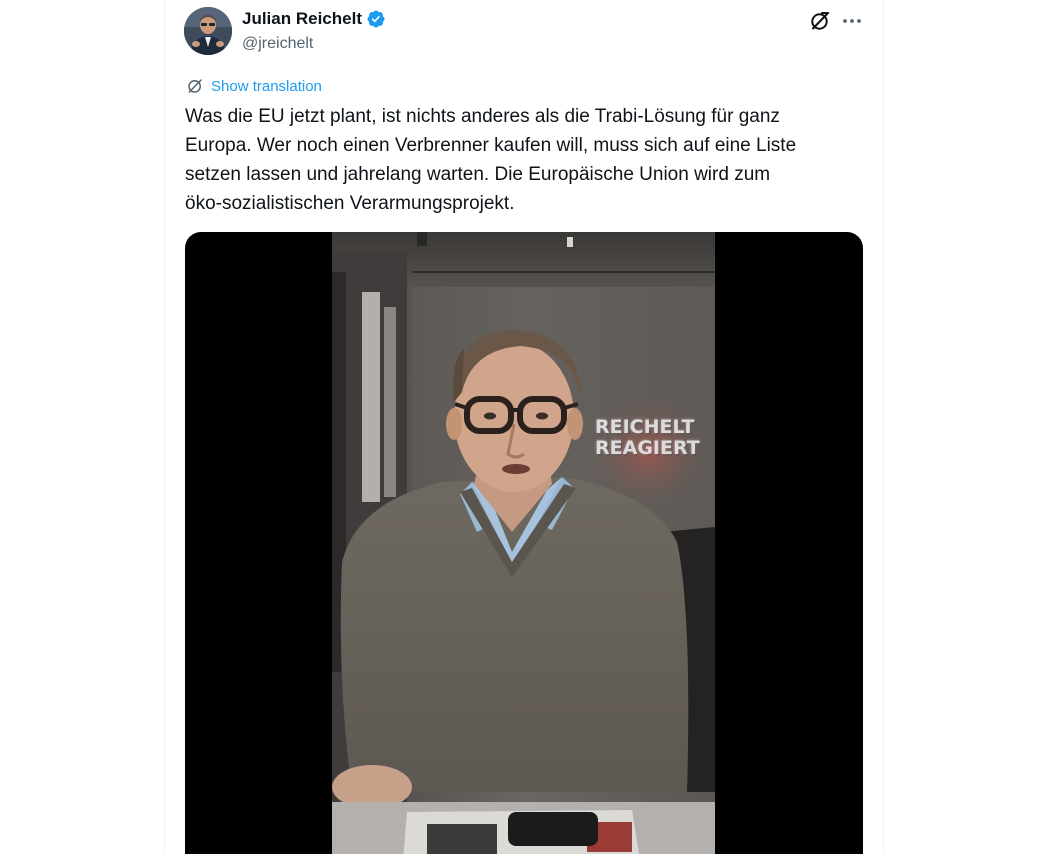 This screenshot has height=854, width=1050. What do you see at coordinates (376, 19) in the screenshot?
I see `verified-badge-icon` at bounding box center [376, 19].